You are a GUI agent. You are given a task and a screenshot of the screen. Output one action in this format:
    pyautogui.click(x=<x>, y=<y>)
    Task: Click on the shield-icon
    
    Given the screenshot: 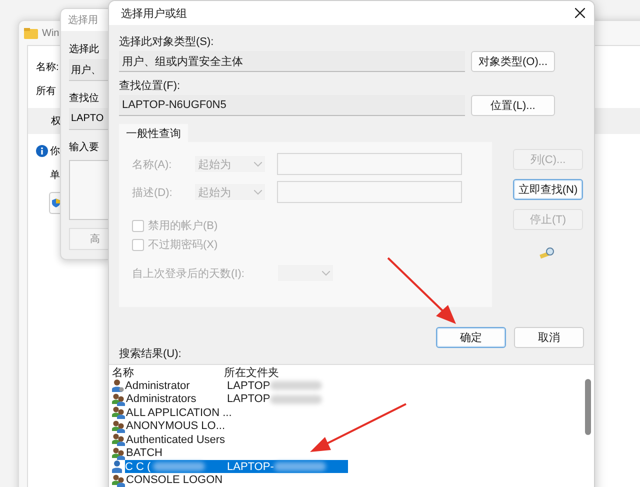 What is the action you would take?
    pyautogui.click(x=56, y=203)
    